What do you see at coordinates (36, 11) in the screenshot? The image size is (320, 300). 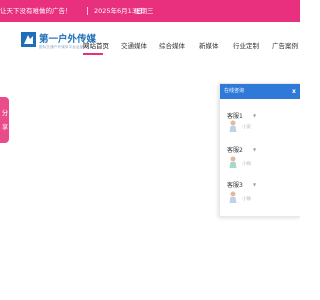 I see `top-slogan: 让天下没有难做的广告！` at bounding box center [36, 11].